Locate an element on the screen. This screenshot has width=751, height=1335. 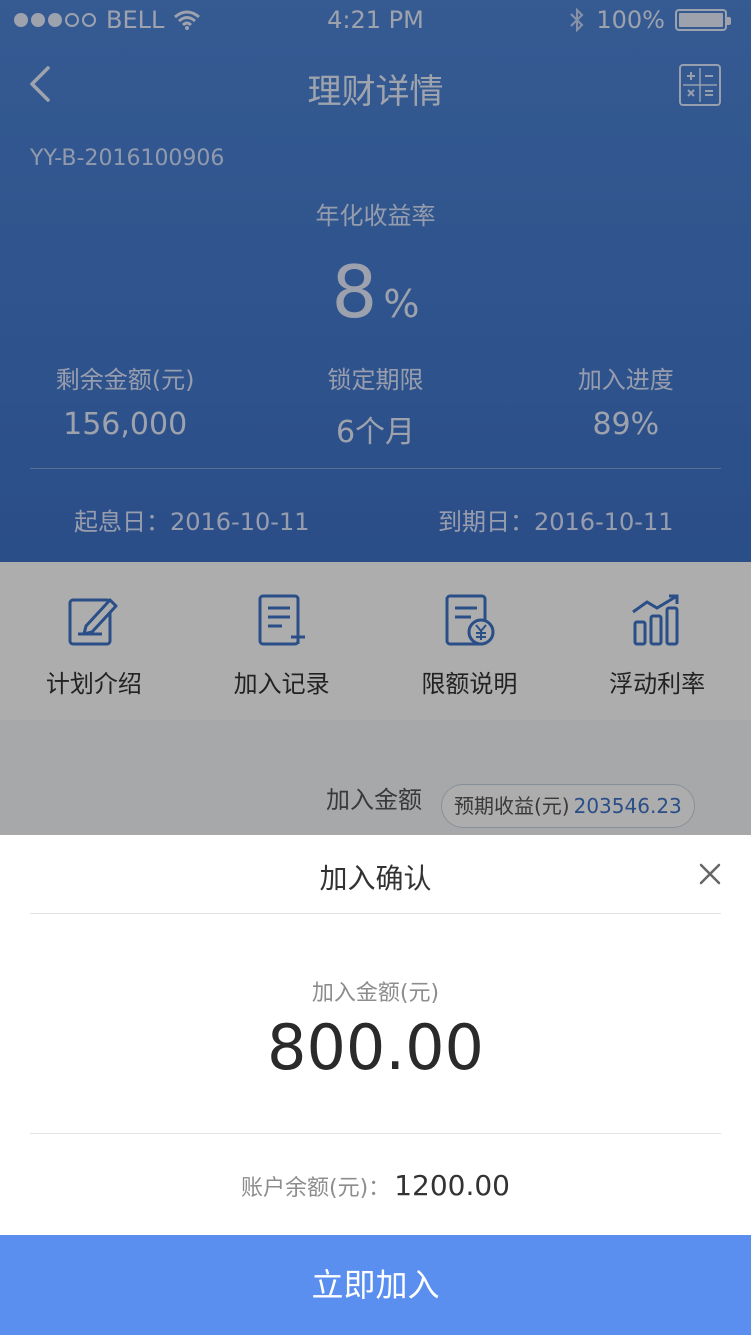
amount-value: 800.00 is located at coordinates (375, 1047).